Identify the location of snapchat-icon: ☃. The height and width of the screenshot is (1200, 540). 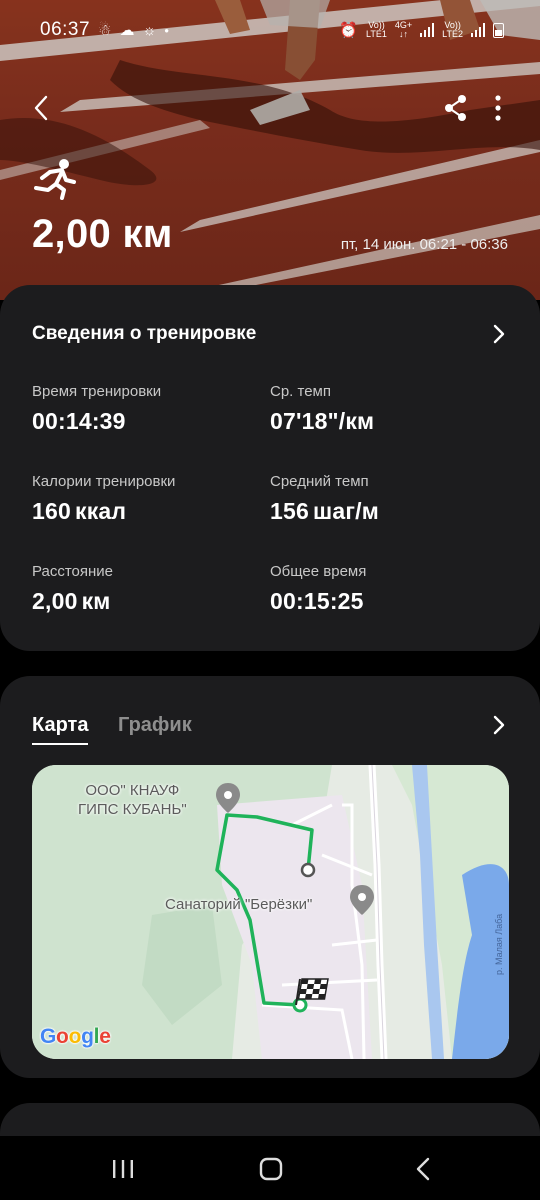
(105, 30).